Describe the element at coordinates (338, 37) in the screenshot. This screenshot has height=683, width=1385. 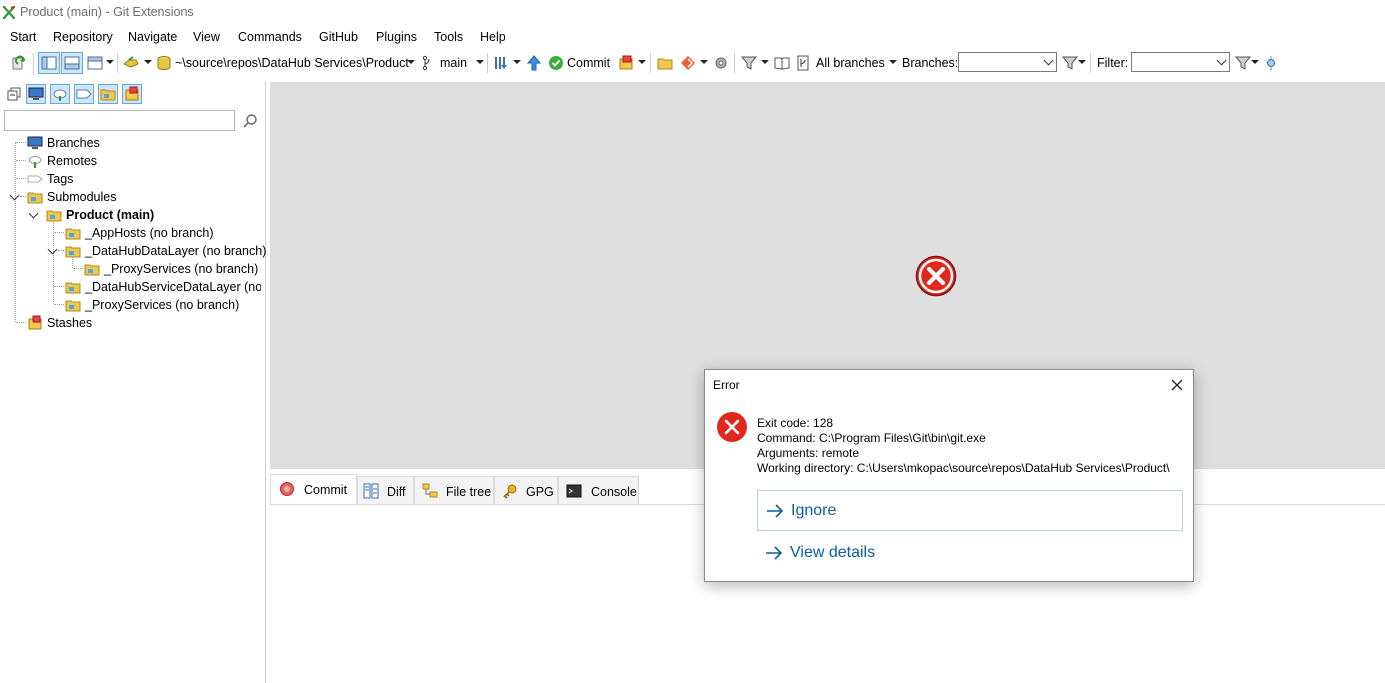
I see `menu-github: GitHub` at that location.